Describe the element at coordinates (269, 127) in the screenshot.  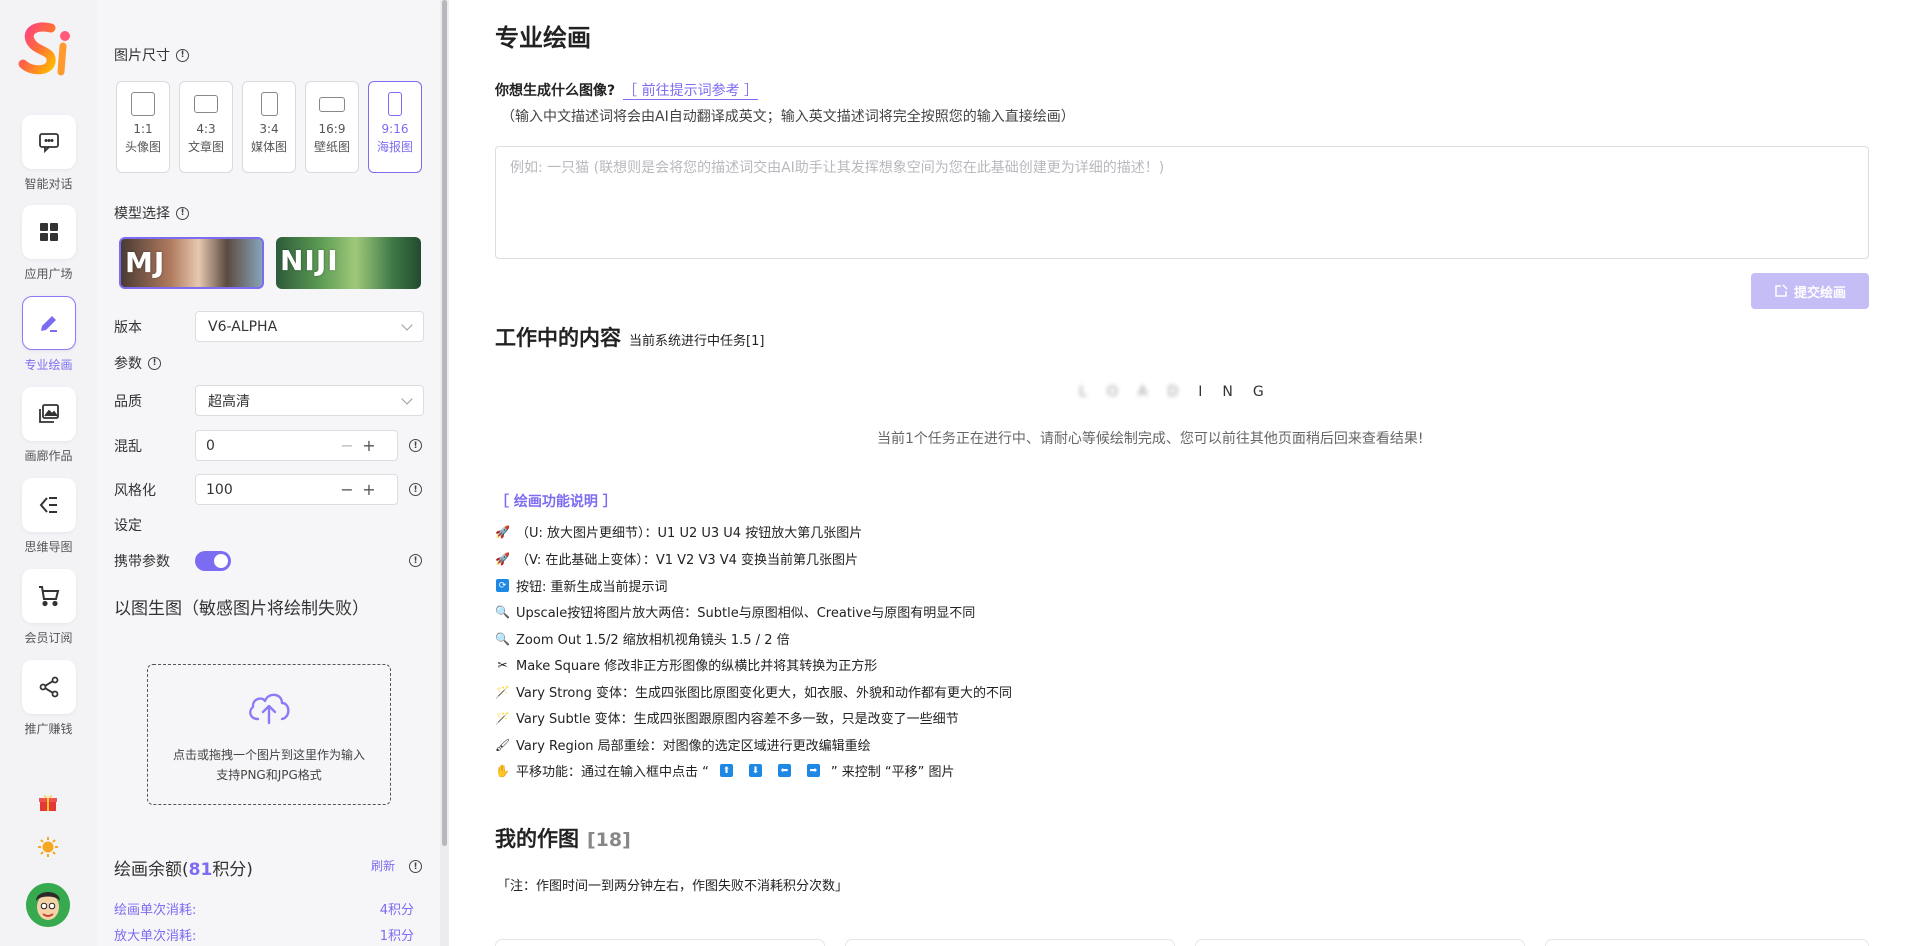
I see `size-option-3-4: 3:4 媒体图` at that location.